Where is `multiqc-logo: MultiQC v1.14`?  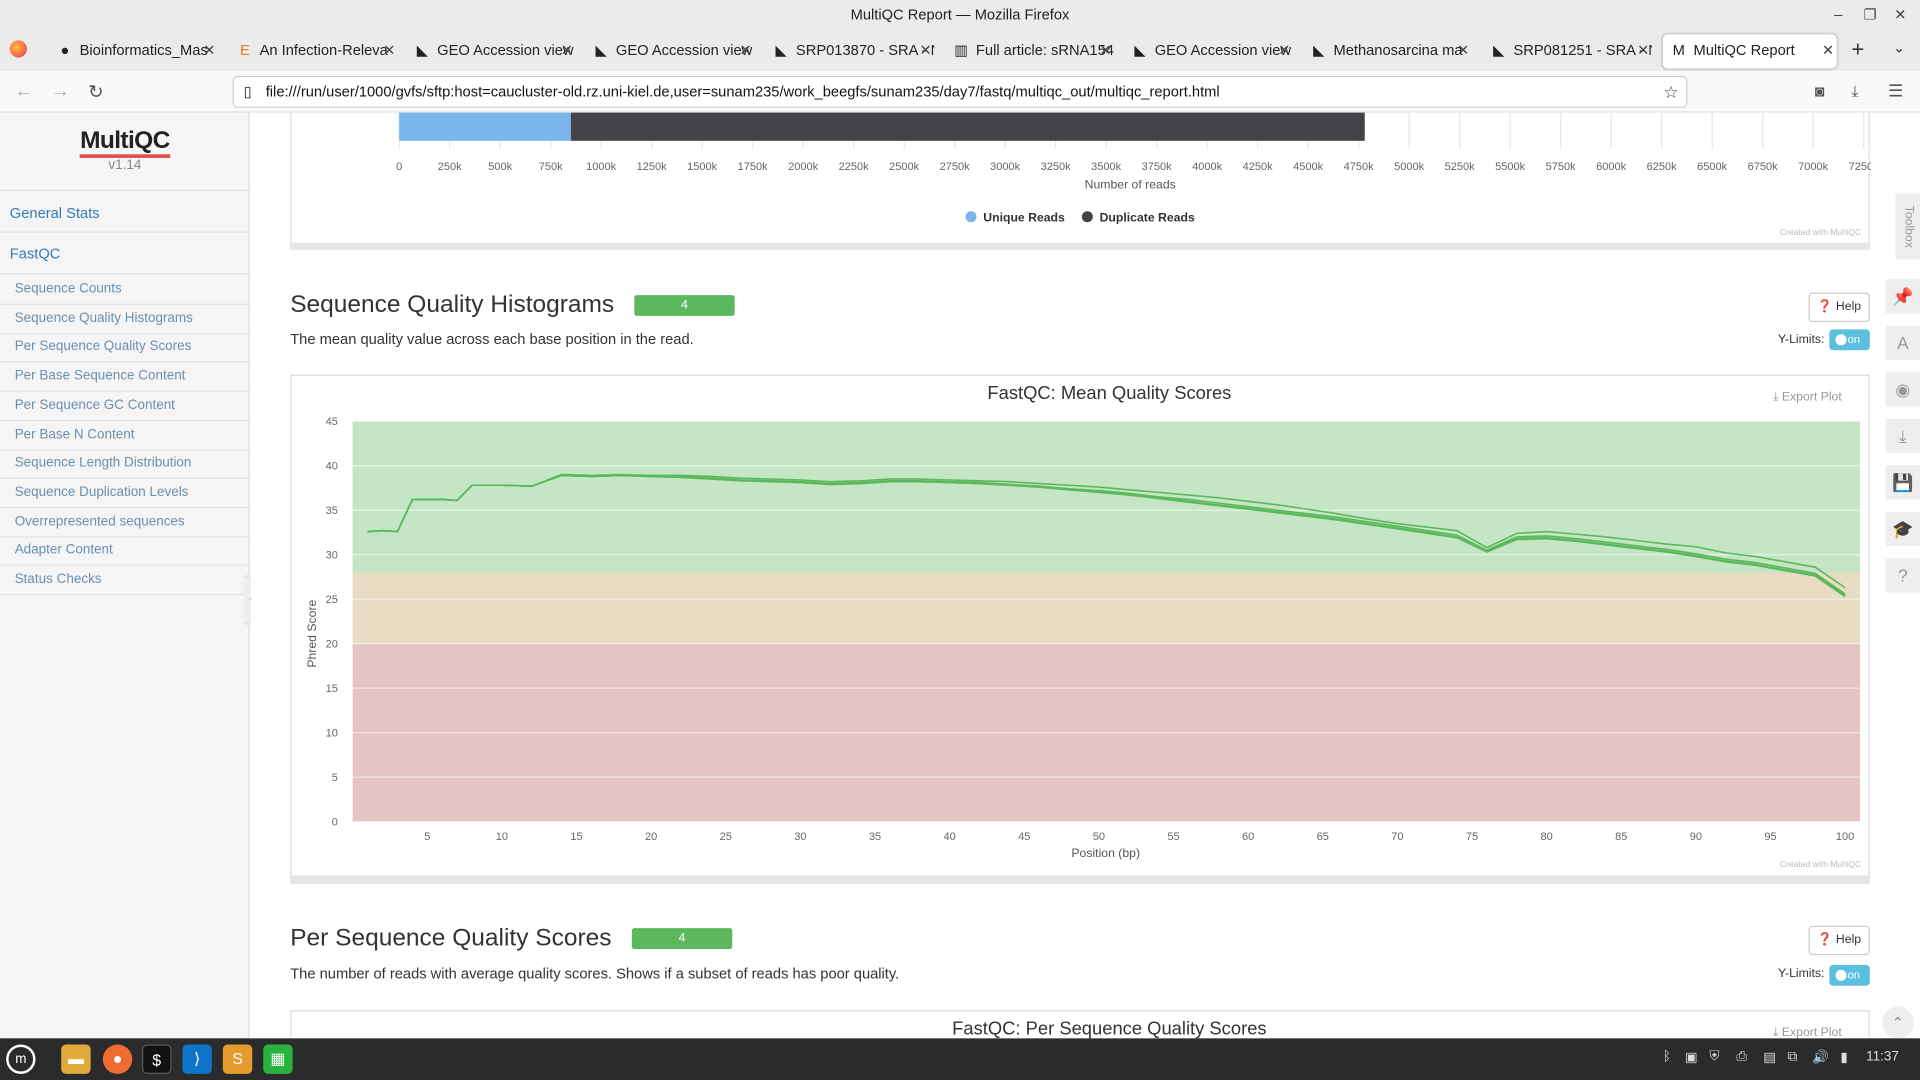 multiqc-logo: MultiQC v1.14 is located at coordinates (125, 150).